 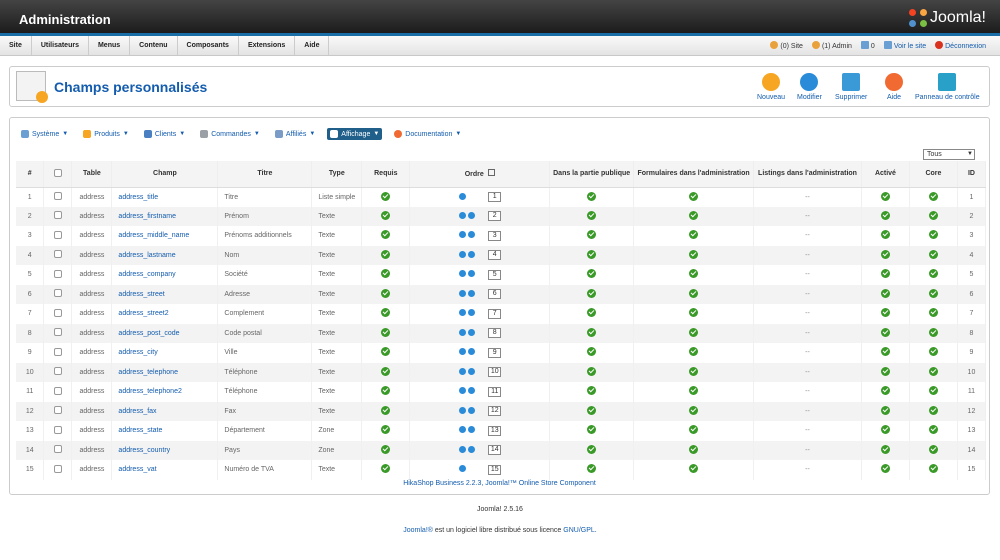 I want to click on view-site-link: Voir le site, so click(x=904, y=45).